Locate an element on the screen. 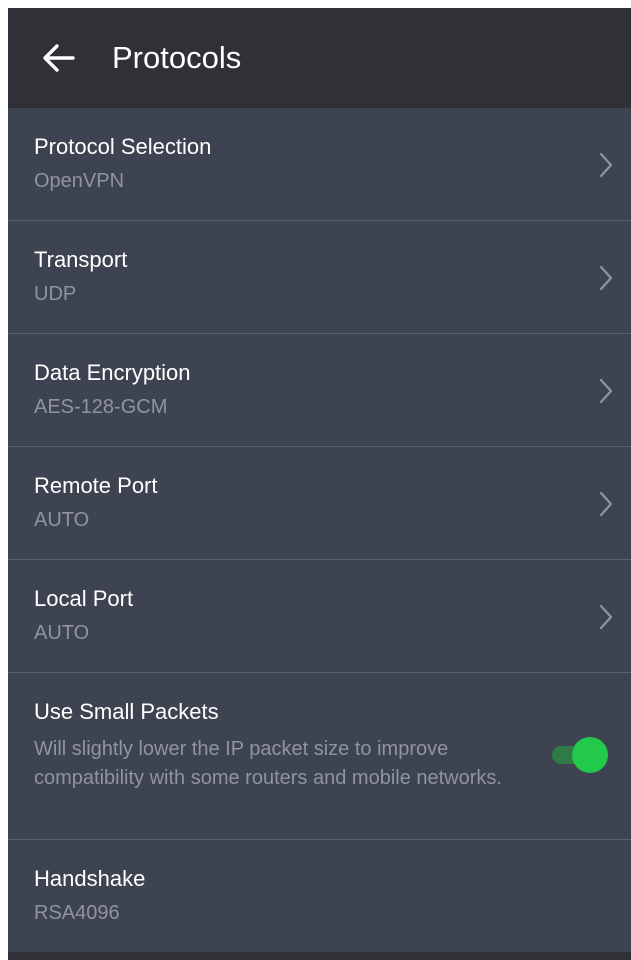 The image size is (631, 960). app-bar: Protocols is located at coordinates (319, 58).